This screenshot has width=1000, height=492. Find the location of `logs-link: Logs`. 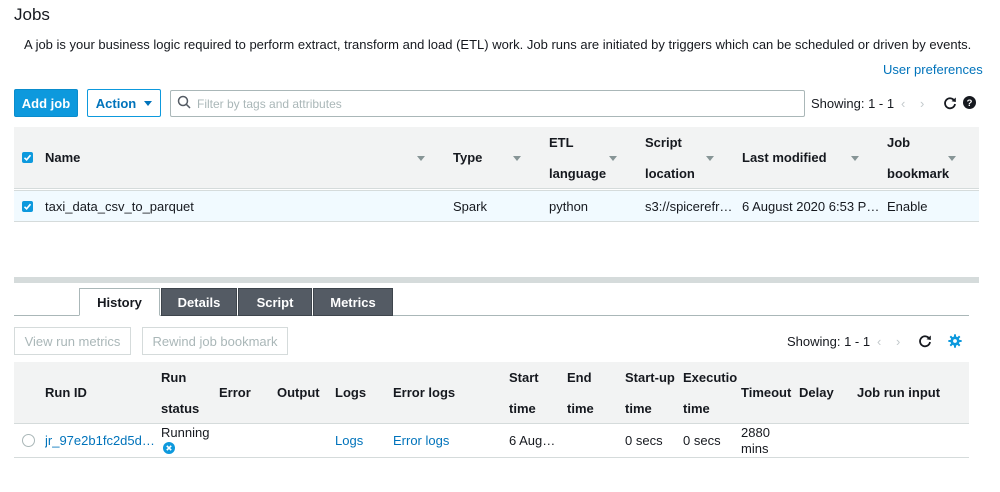

logs-link: Logs is located at coordinates (349, 440).